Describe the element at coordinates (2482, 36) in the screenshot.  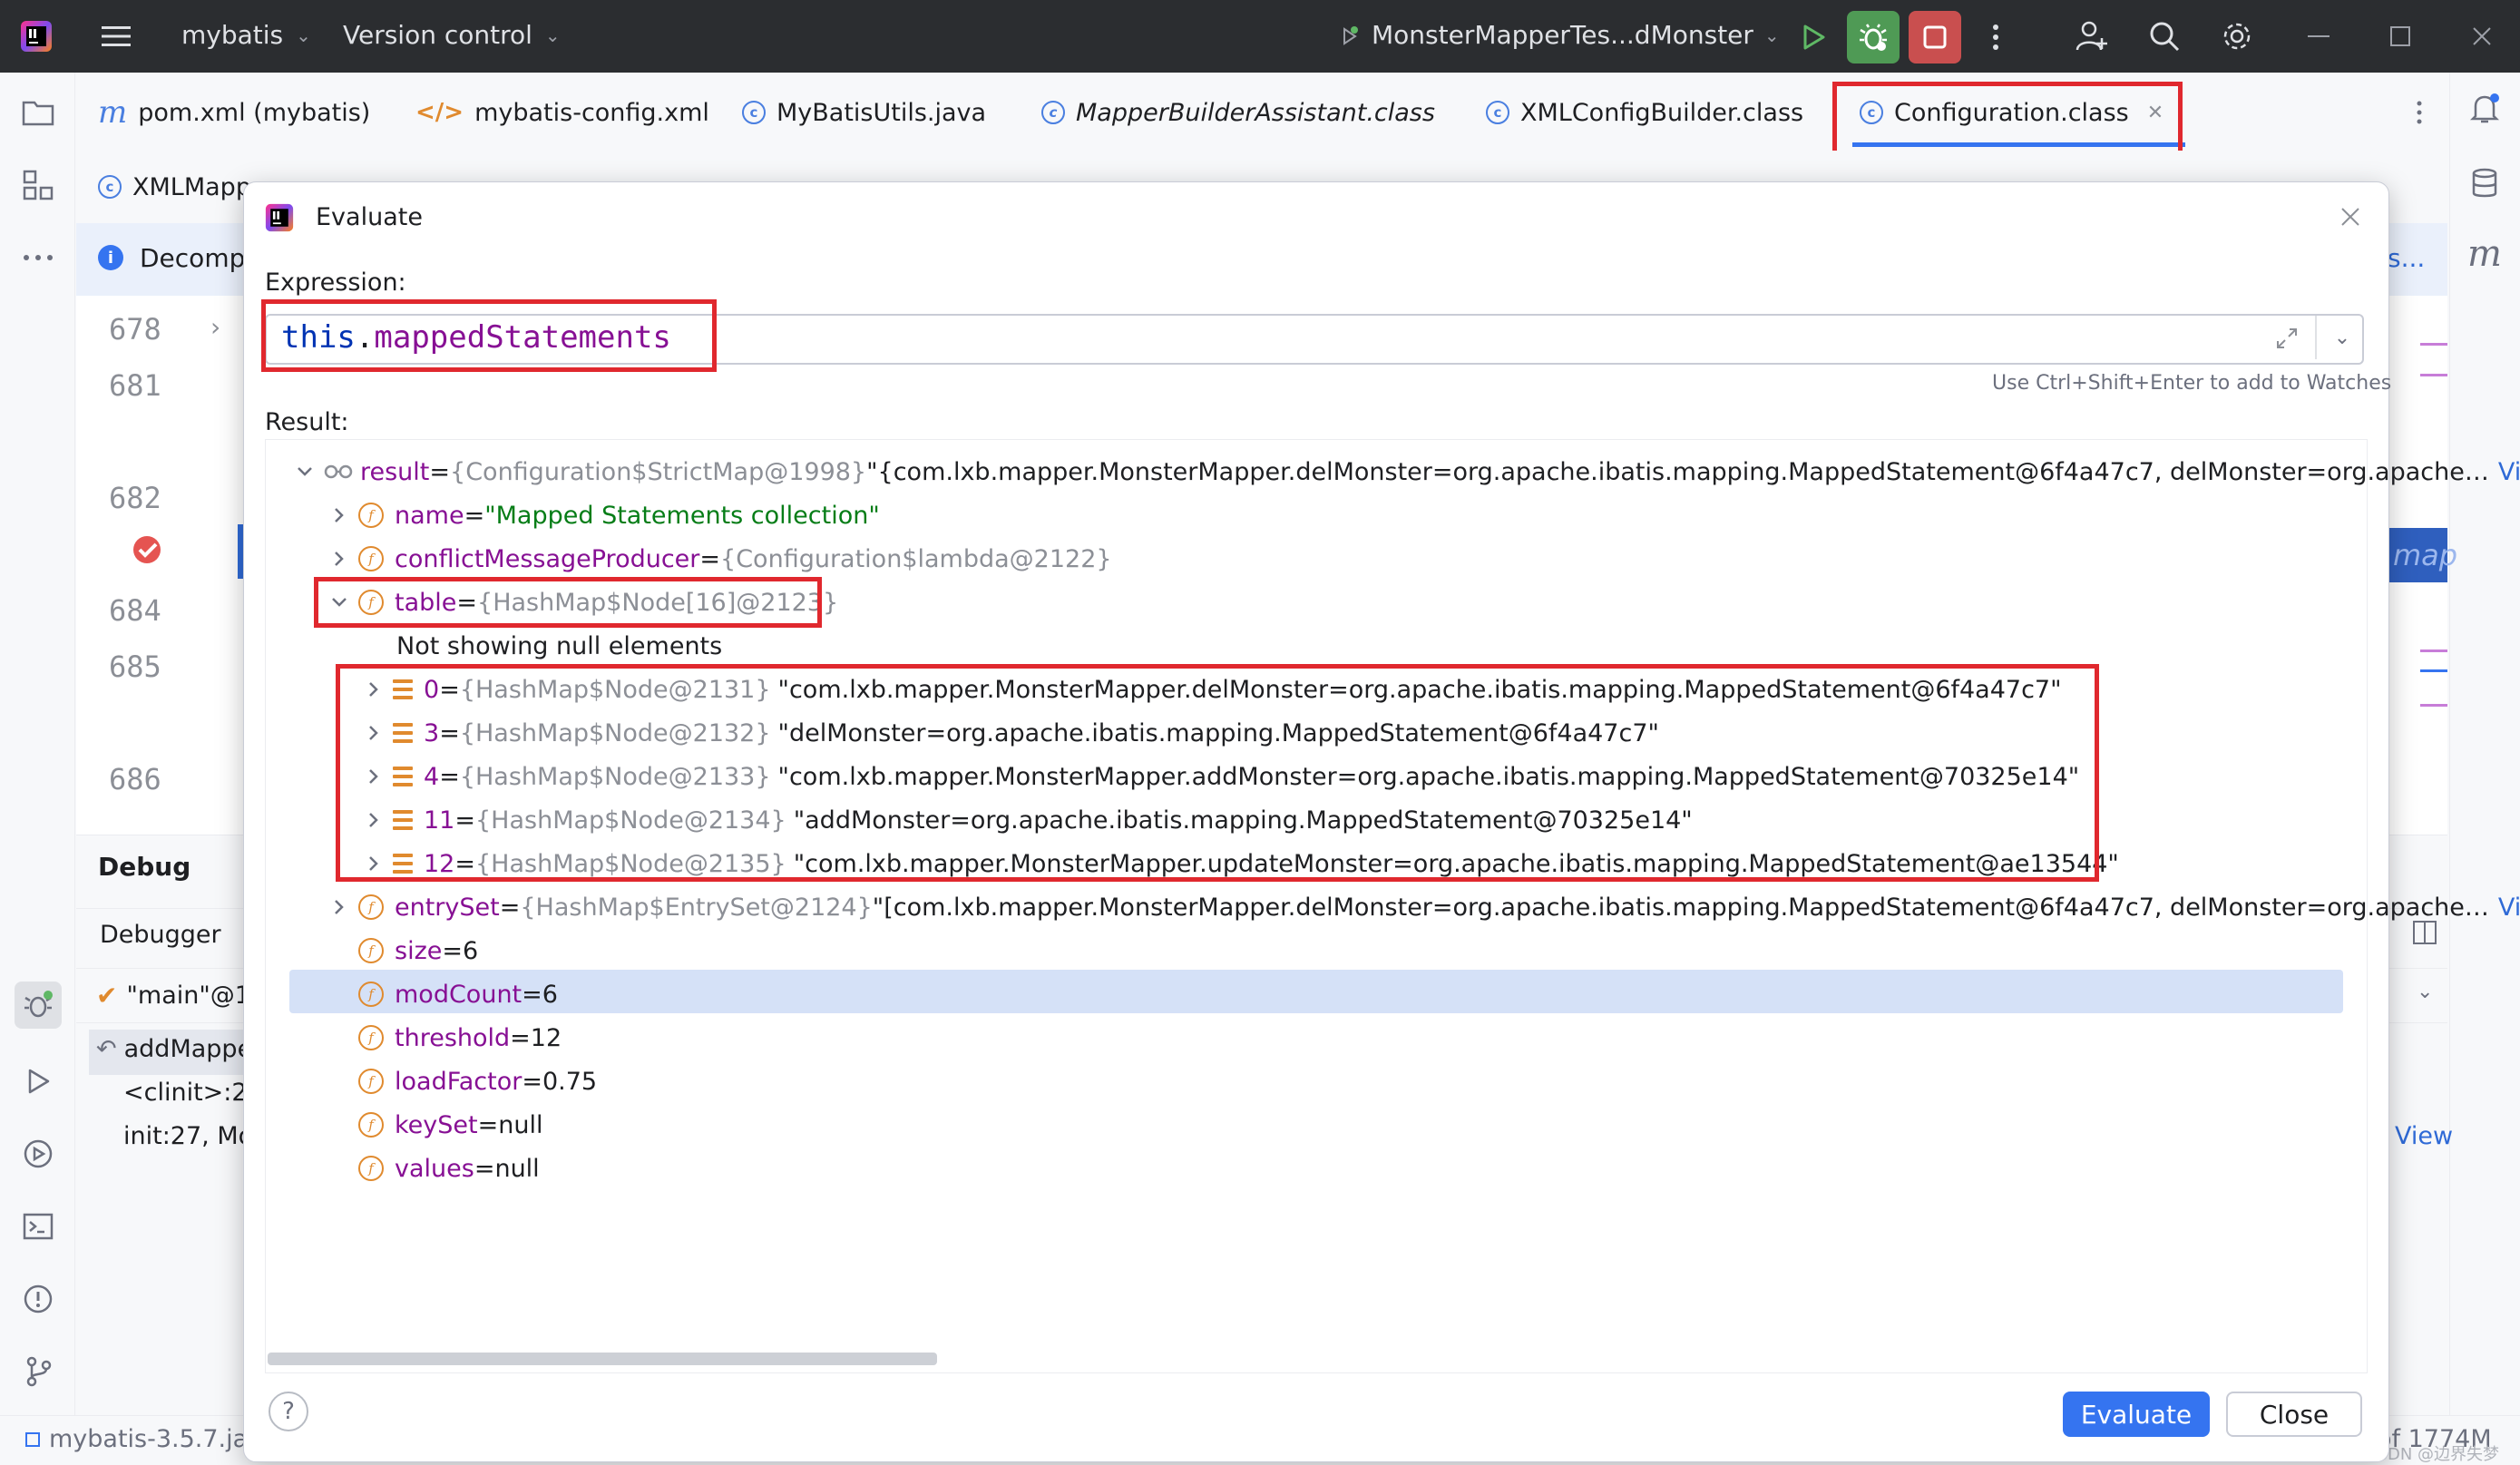
I see `window-close-icon` at that location.